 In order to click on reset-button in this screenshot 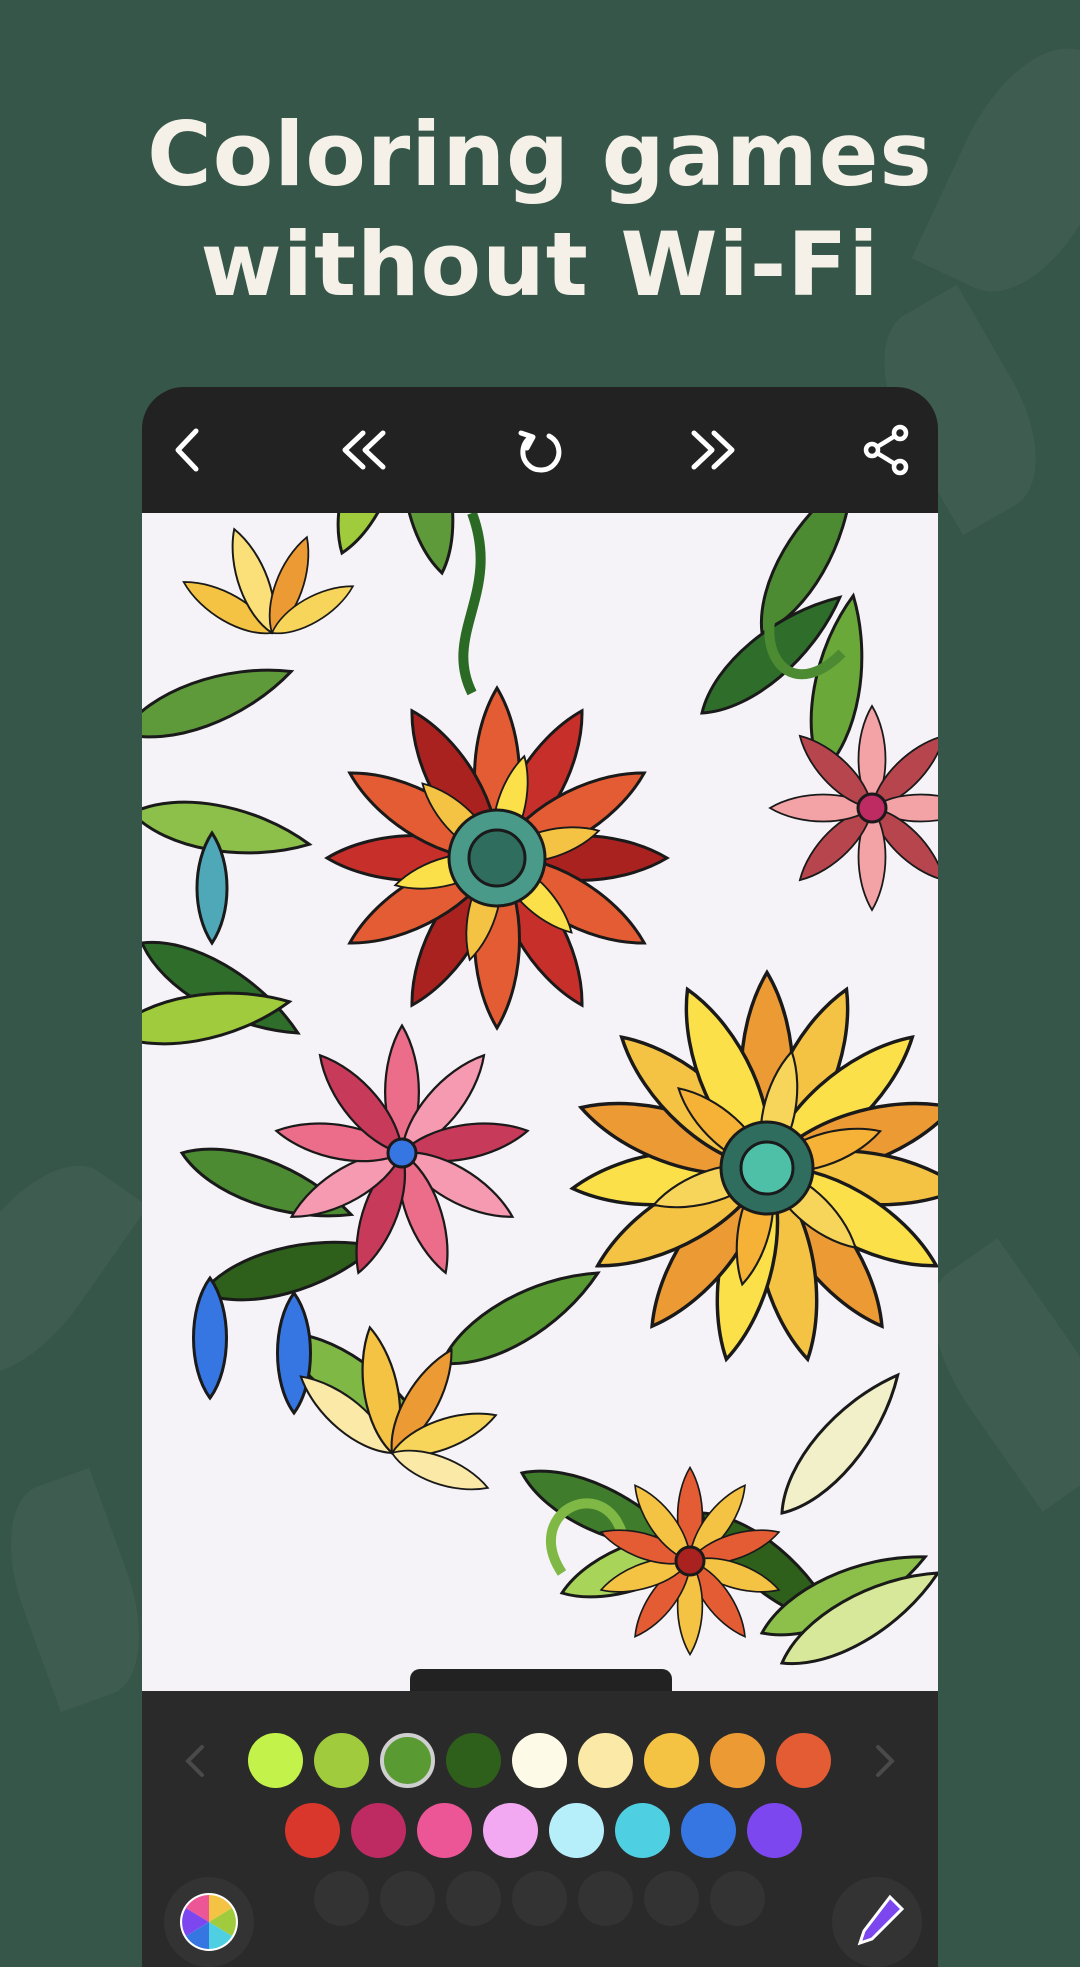, I will do `click(538, 450)`.